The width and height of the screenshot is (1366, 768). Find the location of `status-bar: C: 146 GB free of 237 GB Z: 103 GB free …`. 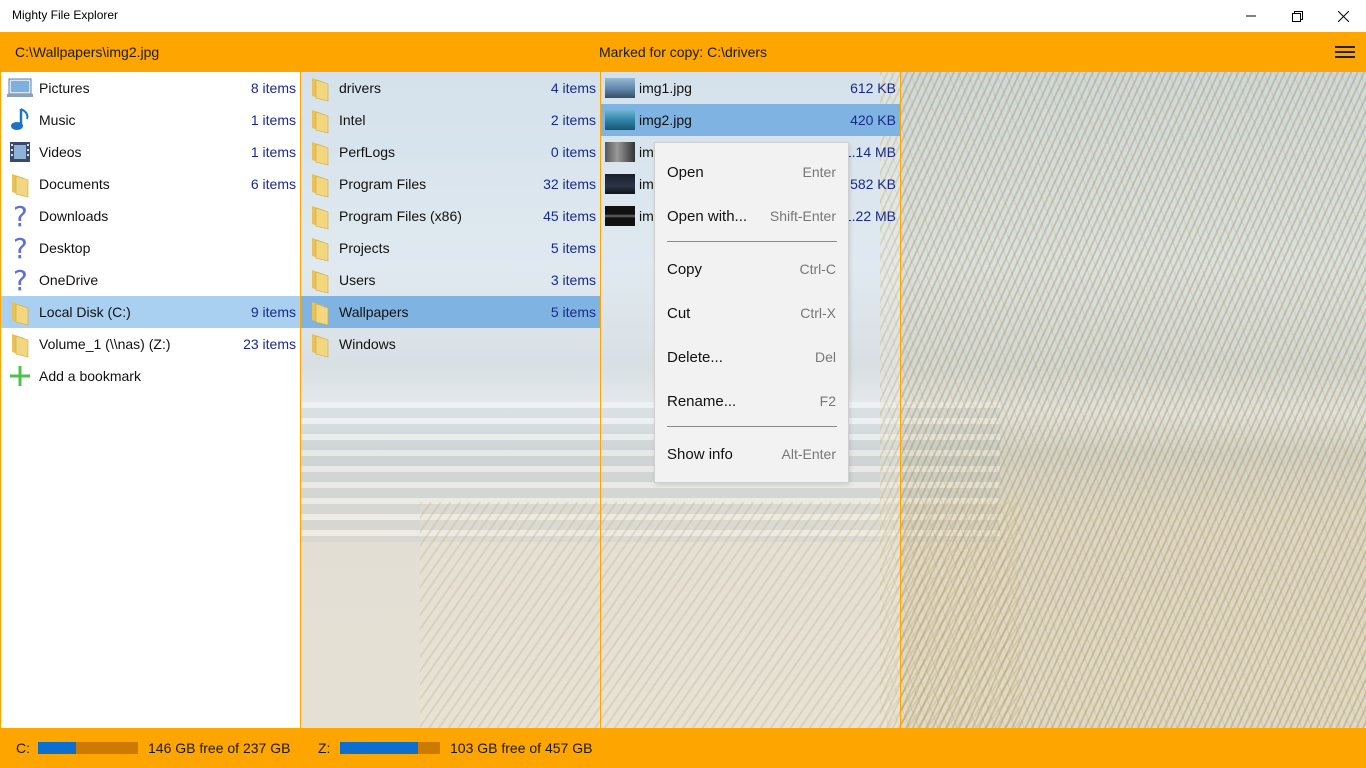

status-bar: C: 146 GB free of 237 GB Z: 103 GB free … is located at coordinates (683, 748).